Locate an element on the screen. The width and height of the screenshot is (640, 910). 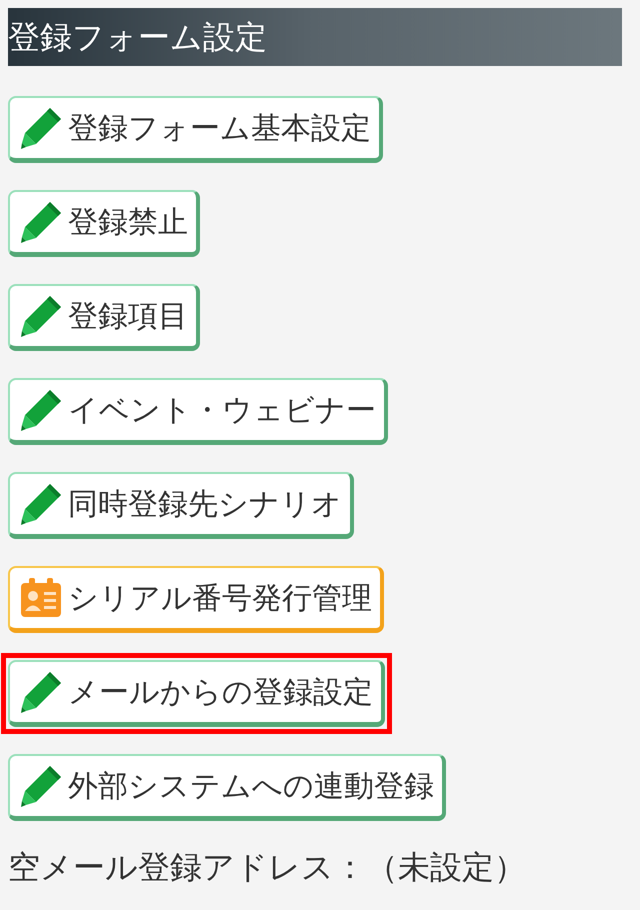
menu-button: 登録項目 is located at coordinates (104, 317).